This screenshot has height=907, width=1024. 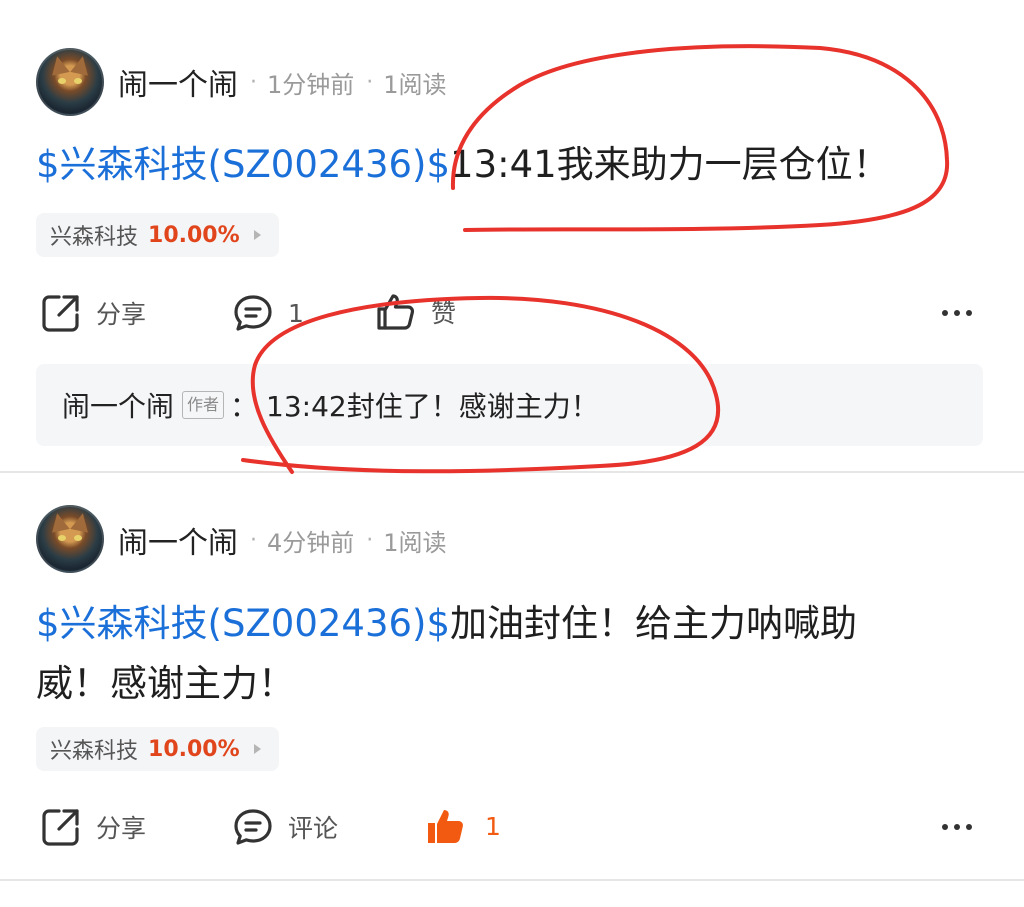 What do you see at coordinates (396, 312) in the screenshot?
I see `thumbs-up-icon` at bounding box center [396, 312].